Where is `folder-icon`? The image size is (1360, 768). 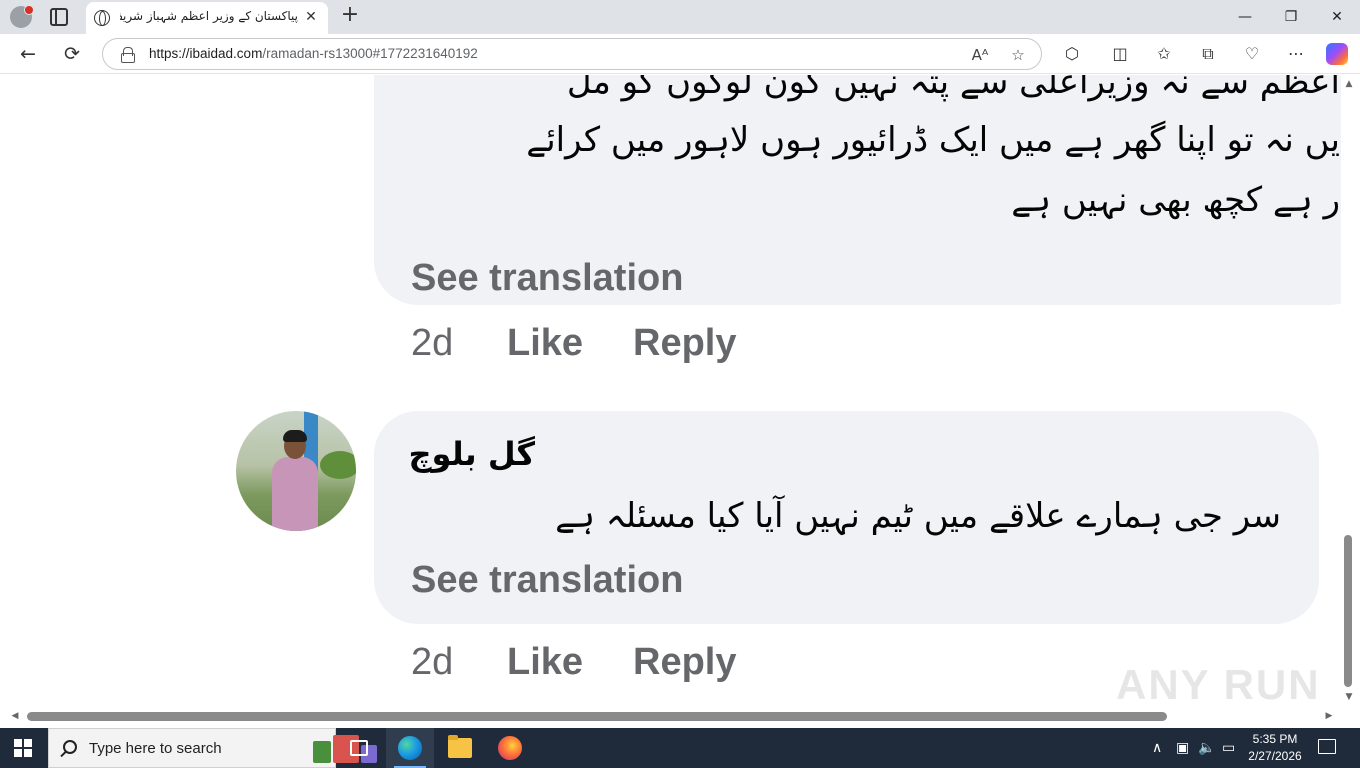
folder-icon is located at coordinates (460, 746).